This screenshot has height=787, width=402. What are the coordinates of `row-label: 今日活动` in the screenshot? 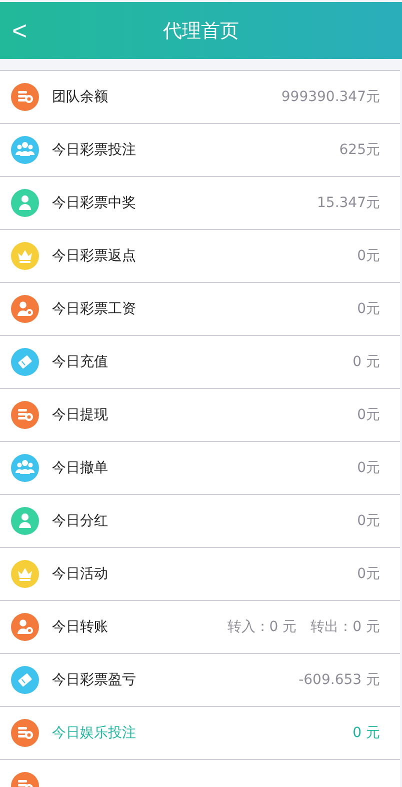 It's located at (80, 574).